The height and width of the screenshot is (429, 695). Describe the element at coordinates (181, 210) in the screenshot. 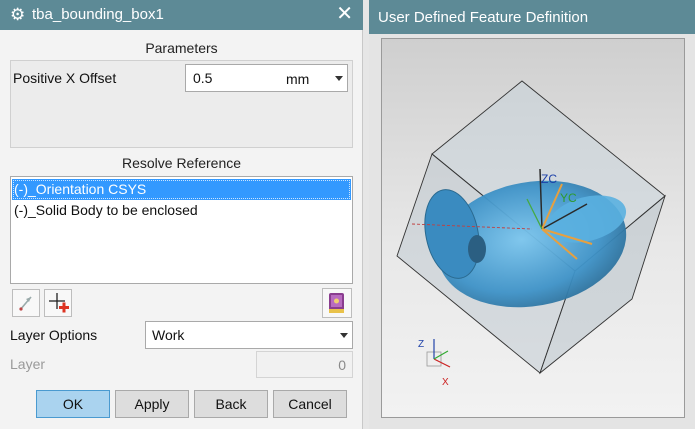

I see `list-item-solid-body: (-)_Solid Body to be enclosed` at that location.